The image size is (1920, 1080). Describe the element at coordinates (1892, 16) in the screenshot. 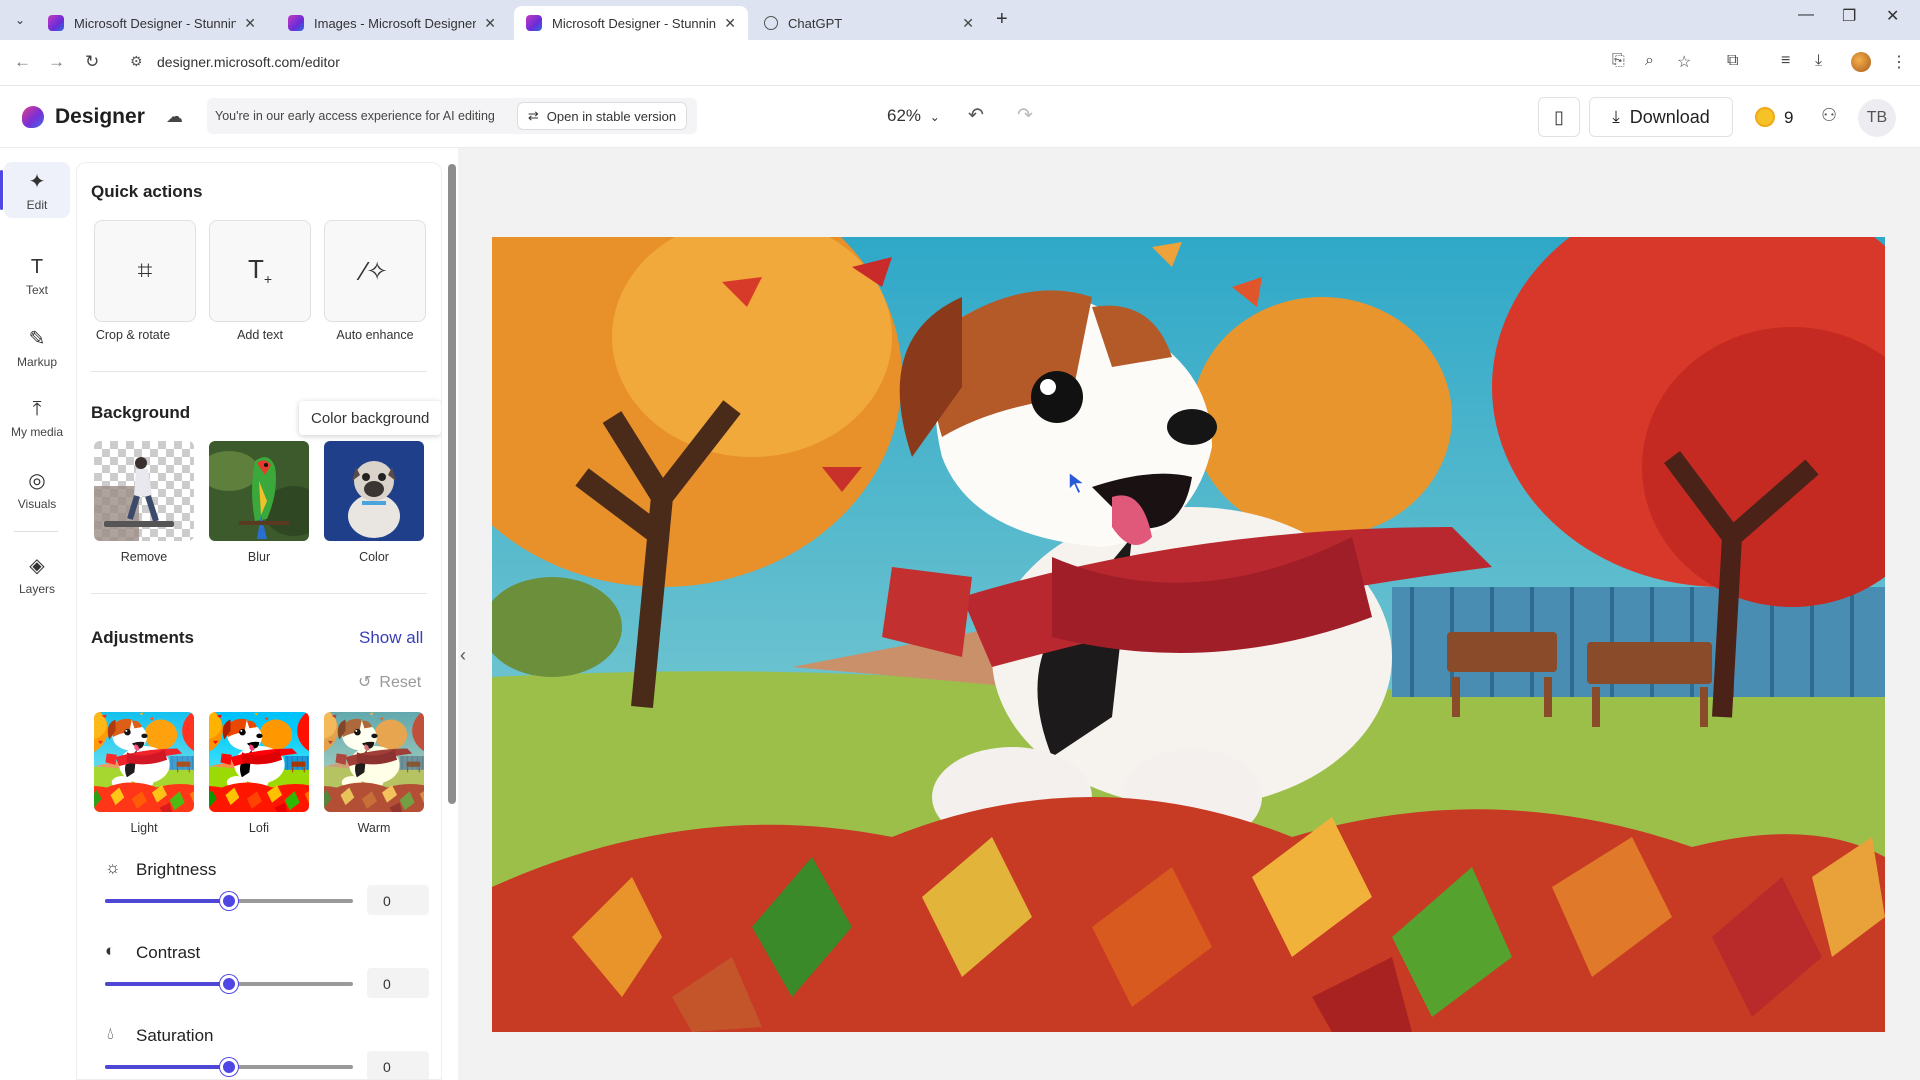

I see `close-window-icon: ✕` at that location.